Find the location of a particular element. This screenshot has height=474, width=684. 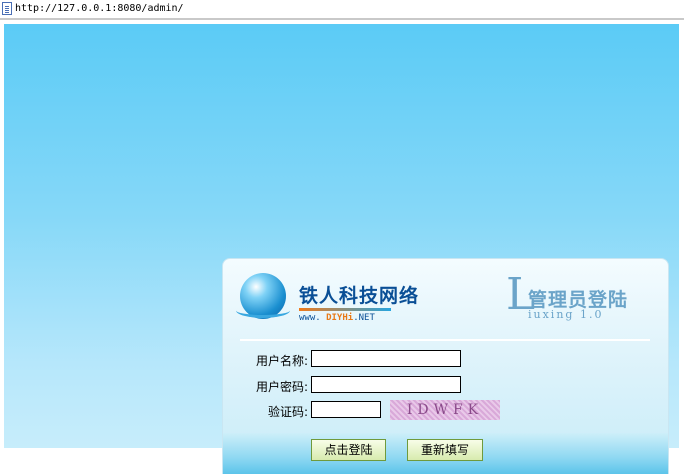

username-input is located at coordinates (386, 358).